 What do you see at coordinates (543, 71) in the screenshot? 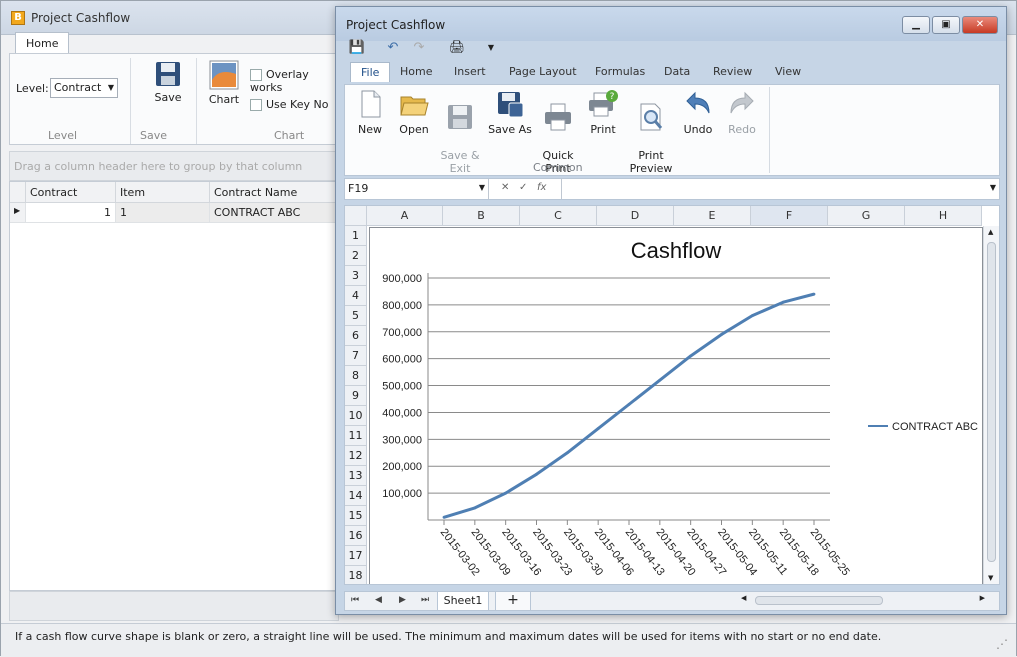
I see `tab-page-layout: Page Layout` at bounding box center [543, 71].